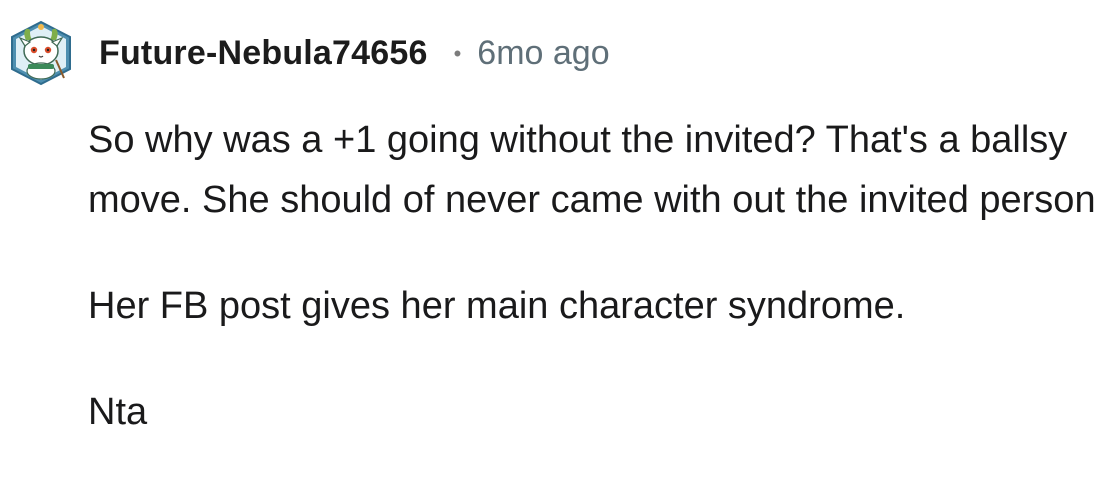 The width and height of the screenshot is (1120, 504). What do you see at coordinates (263, 53) in the screenshot?
I see `comment-author: Future-Nebula74656` at bounding box center [263, 53].